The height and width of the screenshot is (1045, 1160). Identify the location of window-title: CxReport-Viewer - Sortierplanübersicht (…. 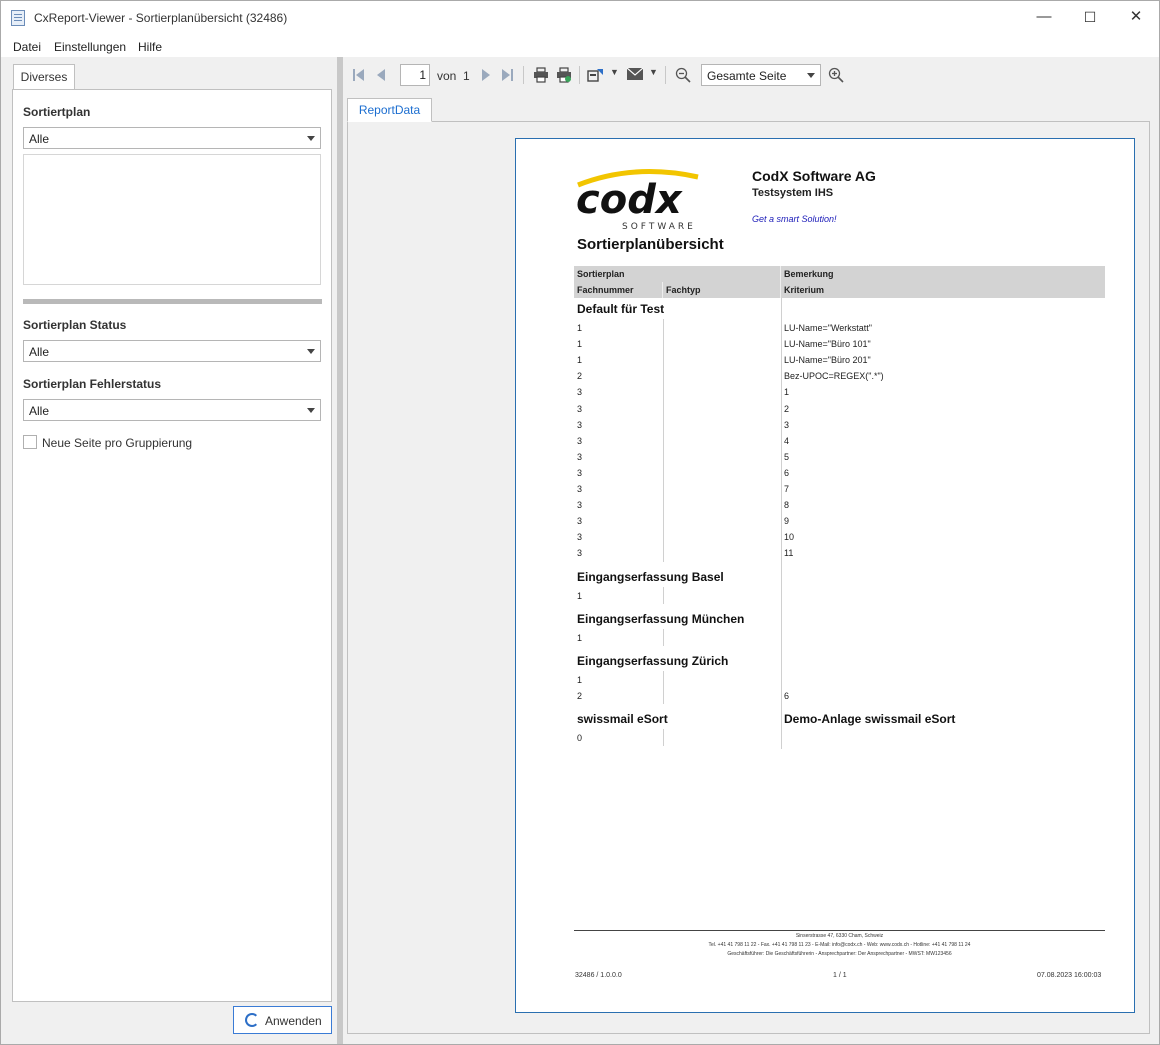
(161, 18).